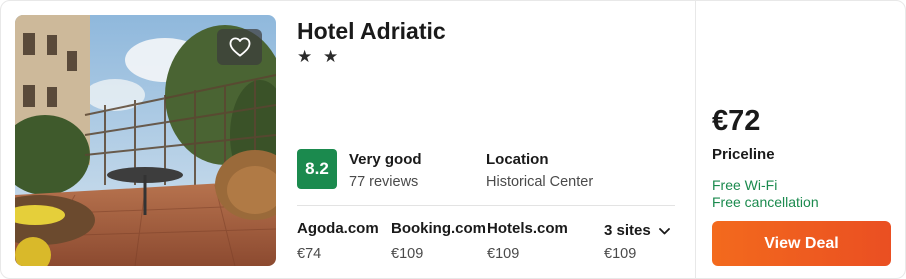  Describe the element at coordinates (383, 182) in the screenshot. I see `review-count: 77 reviews` at that location.